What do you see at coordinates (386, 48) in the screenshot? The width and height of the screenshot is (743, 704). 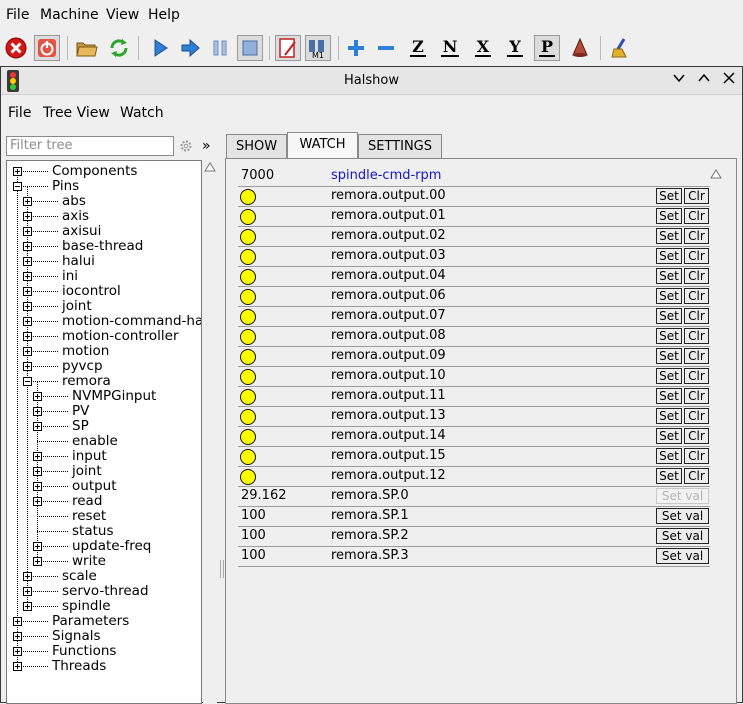 I see `zoom-out-button` at bounding box center [386, 48].